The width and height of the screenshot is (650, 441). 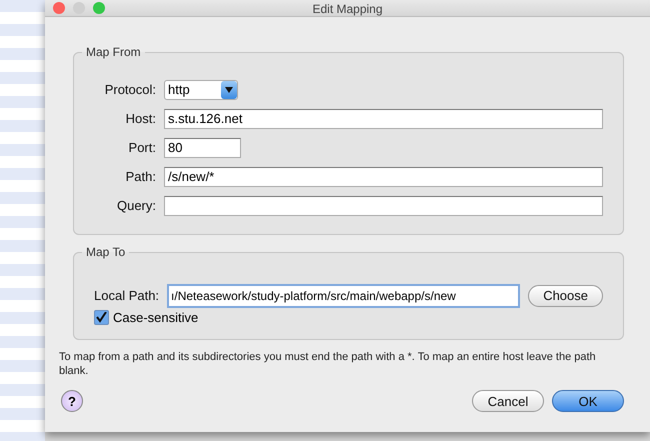 I want to click on field-label: Local Path:, so click(x=127, y=295).